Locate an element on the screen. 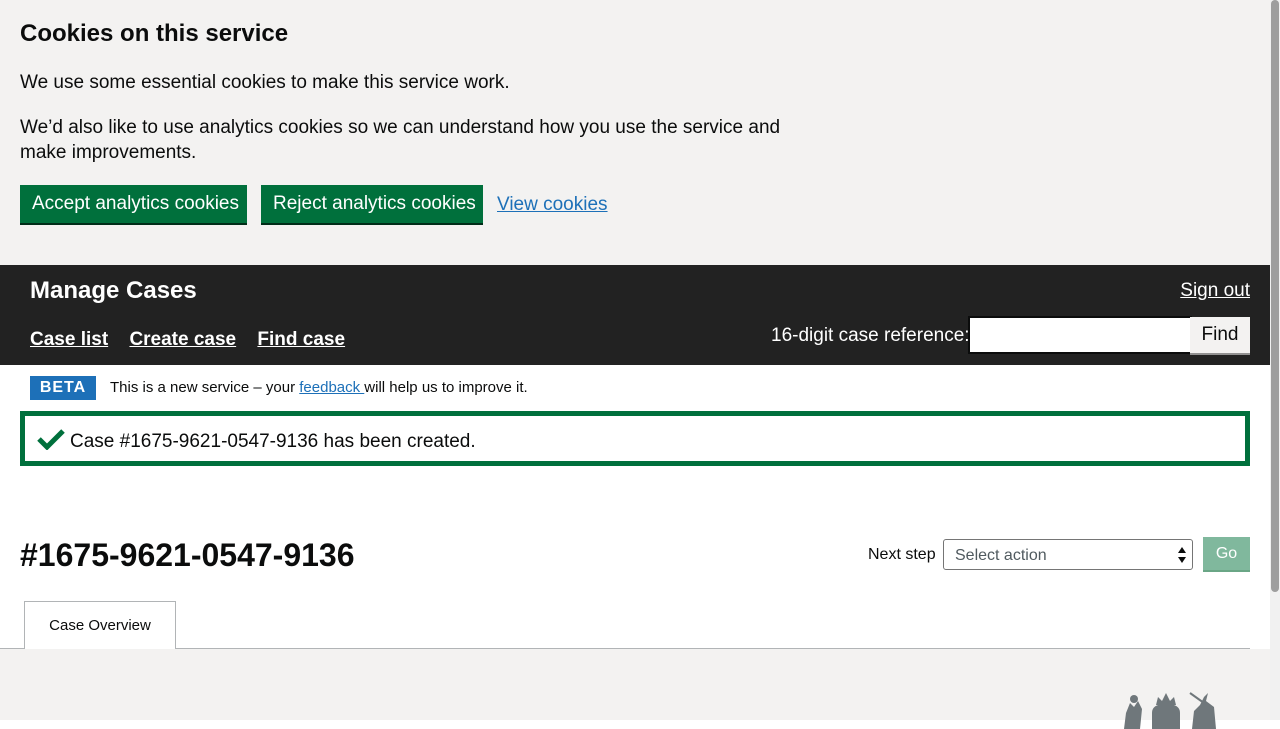  scrollbar-thumb is located at coordinates (1275, 296).